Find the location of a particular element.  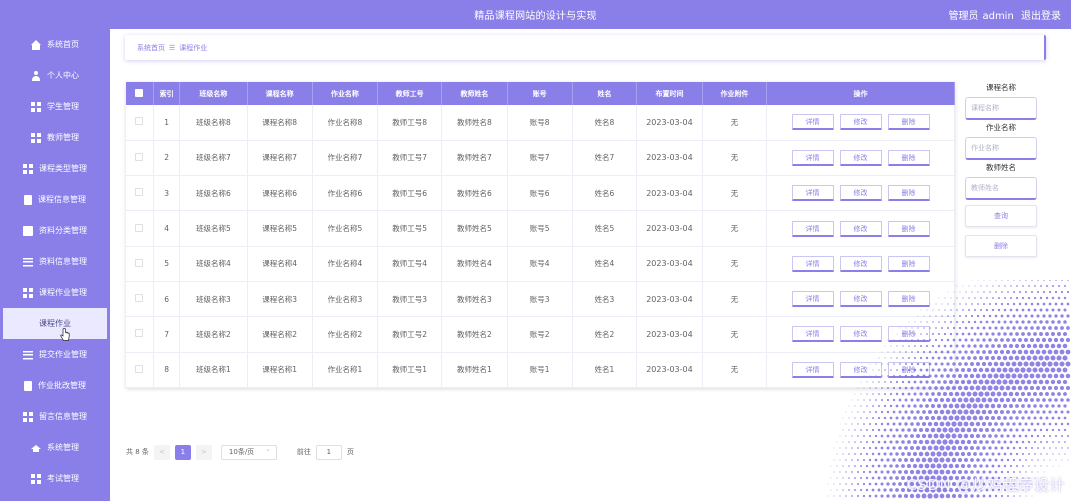

select-all-checkbox is located at coordinates (139, 92).